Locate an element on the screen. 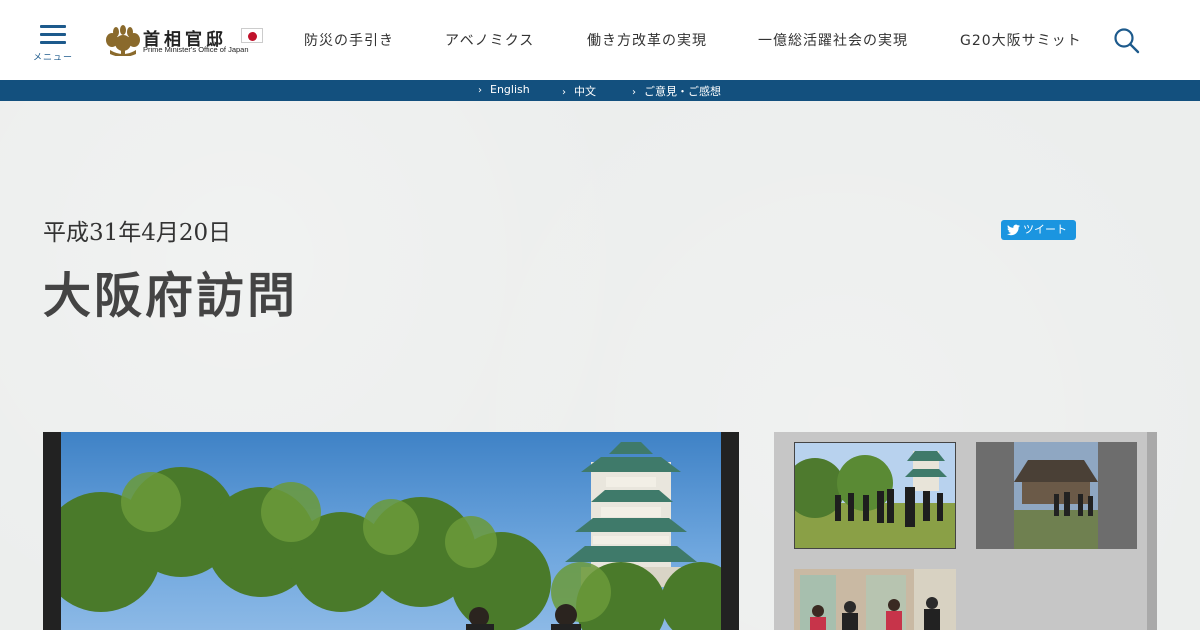 Image resolution: width=1200 pixels, height=630 pixels. twitter-bird-icon is located at coordinates (1013, 230).